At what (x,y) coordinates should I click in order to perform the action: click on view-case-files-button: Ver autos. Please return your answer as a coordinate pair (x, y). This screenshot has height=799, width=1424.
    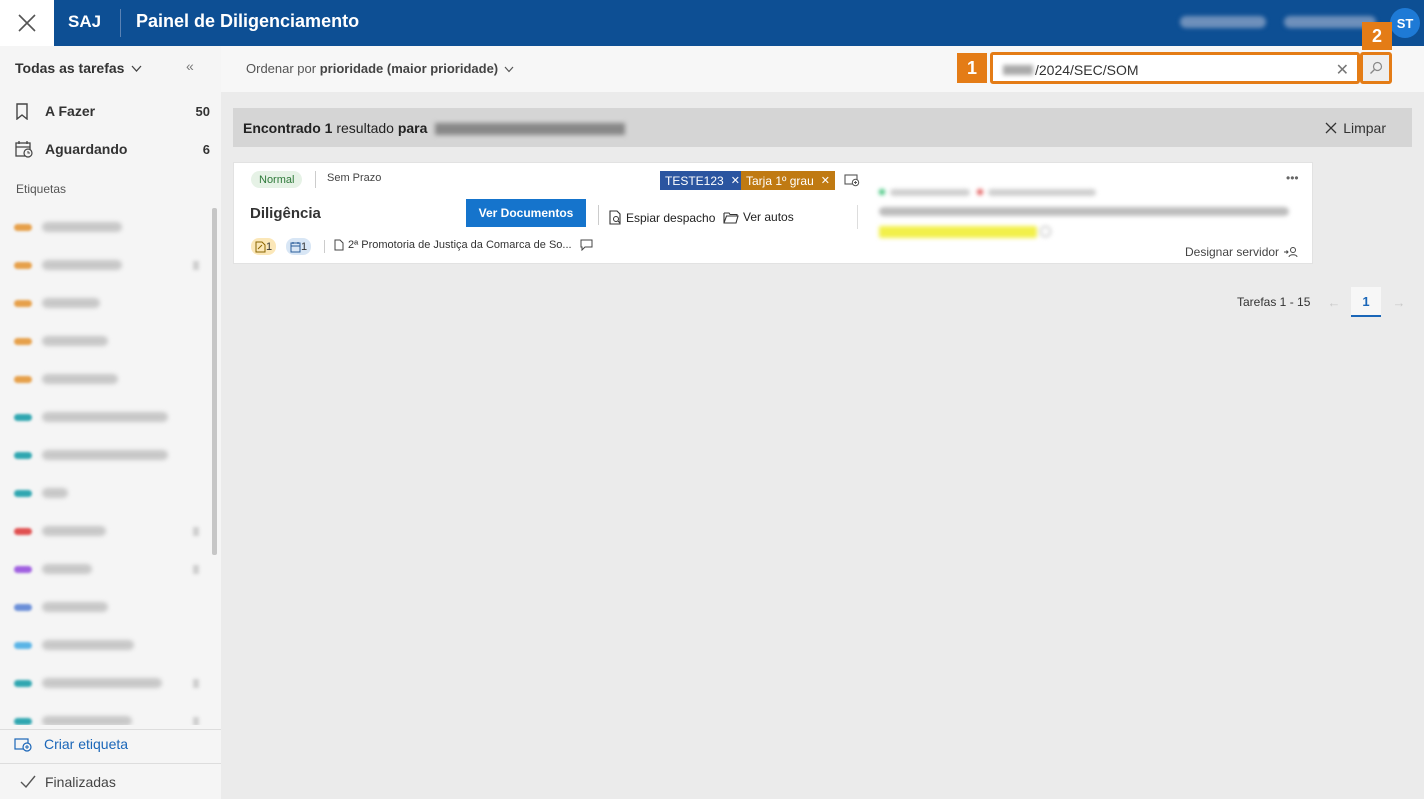
    Looking at the image, I should click on (758, 217).